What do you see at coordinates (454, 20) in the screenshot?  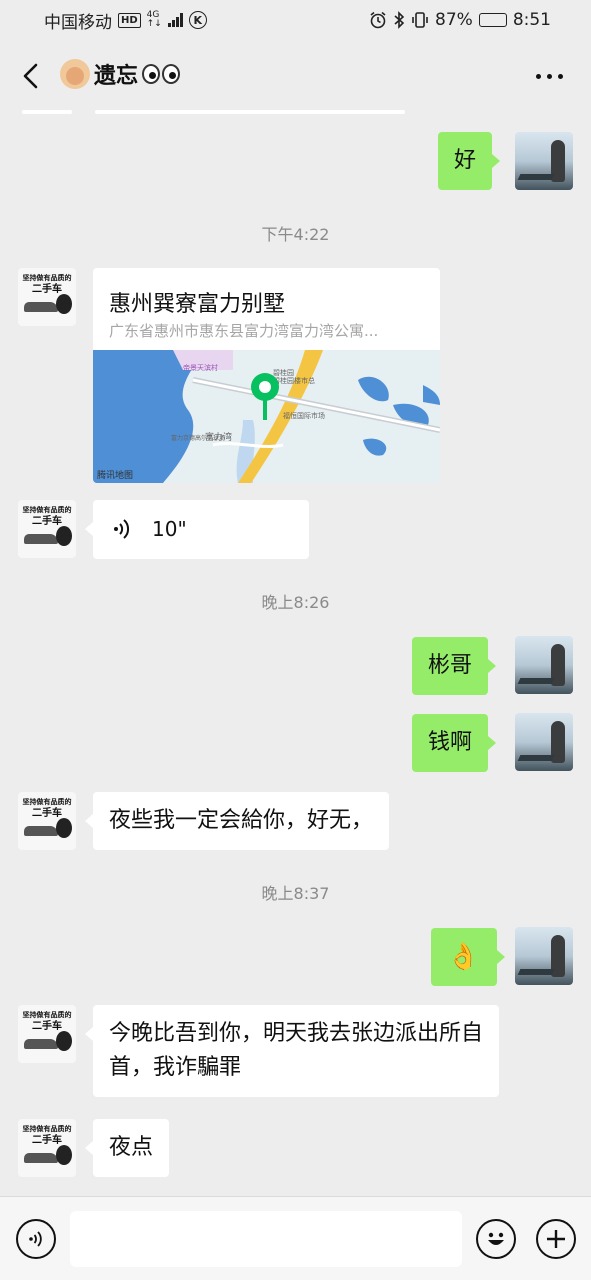 I see `battery-percent: 87%` at bounding box center [454, 20].